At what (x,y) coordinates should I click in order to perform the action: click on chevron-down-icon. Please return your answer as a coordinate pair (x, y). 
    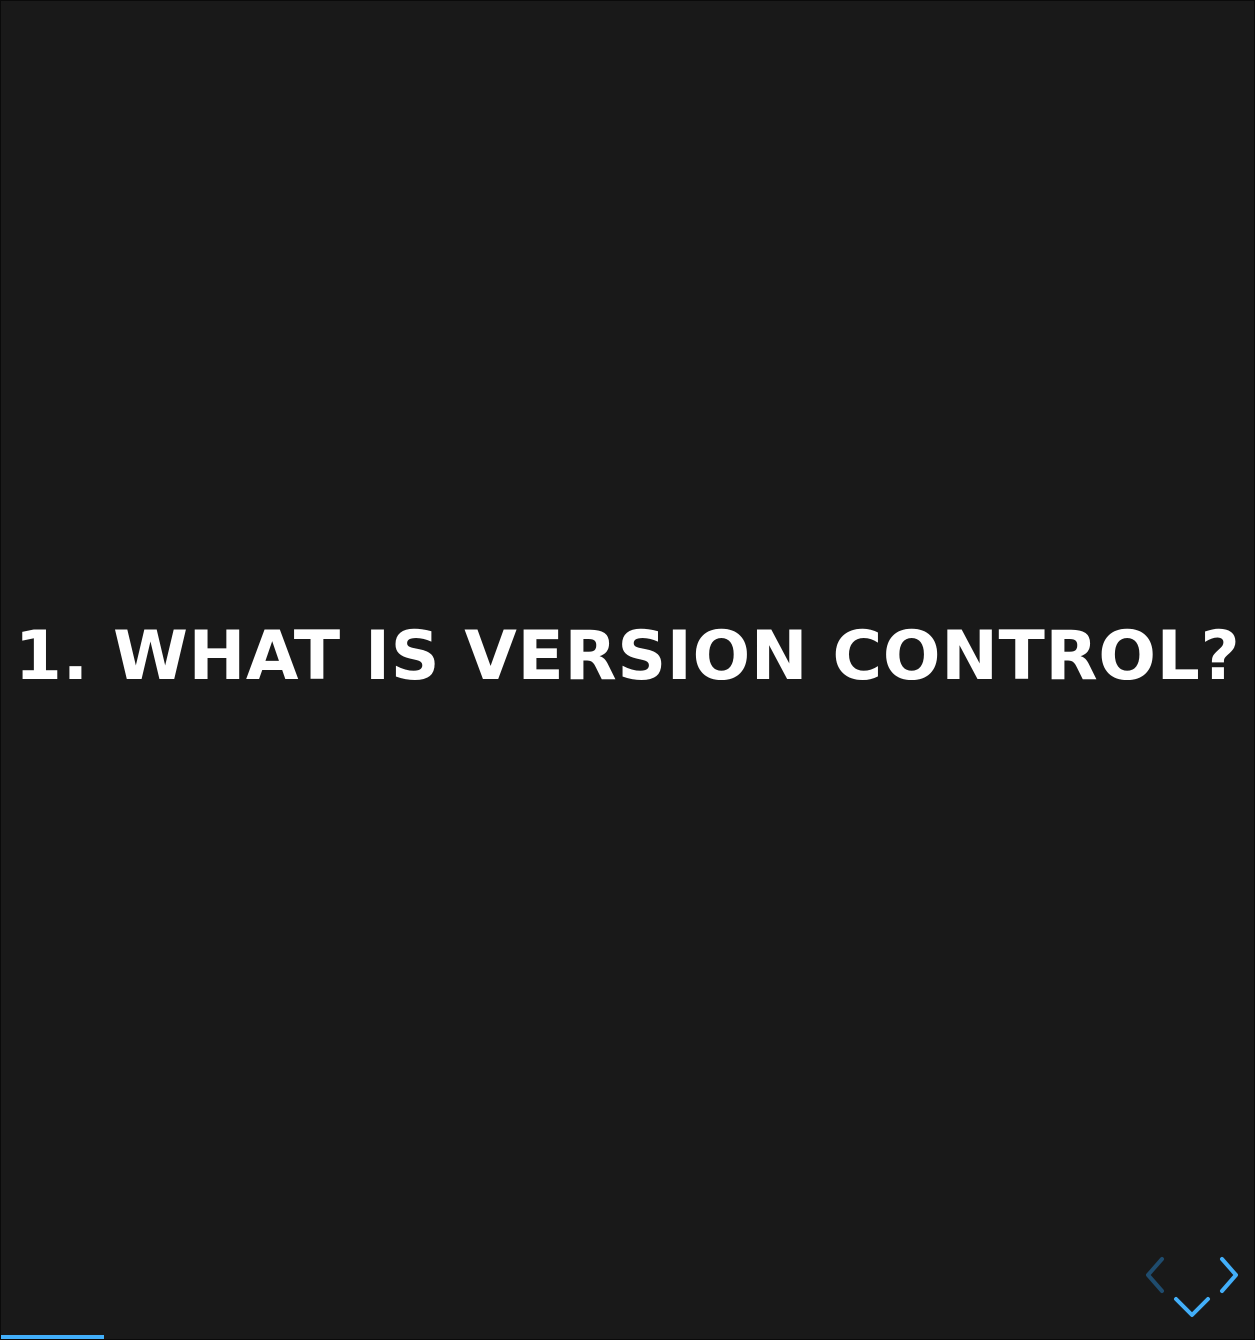
    Looking at the image, I should click on (1192, 1307).